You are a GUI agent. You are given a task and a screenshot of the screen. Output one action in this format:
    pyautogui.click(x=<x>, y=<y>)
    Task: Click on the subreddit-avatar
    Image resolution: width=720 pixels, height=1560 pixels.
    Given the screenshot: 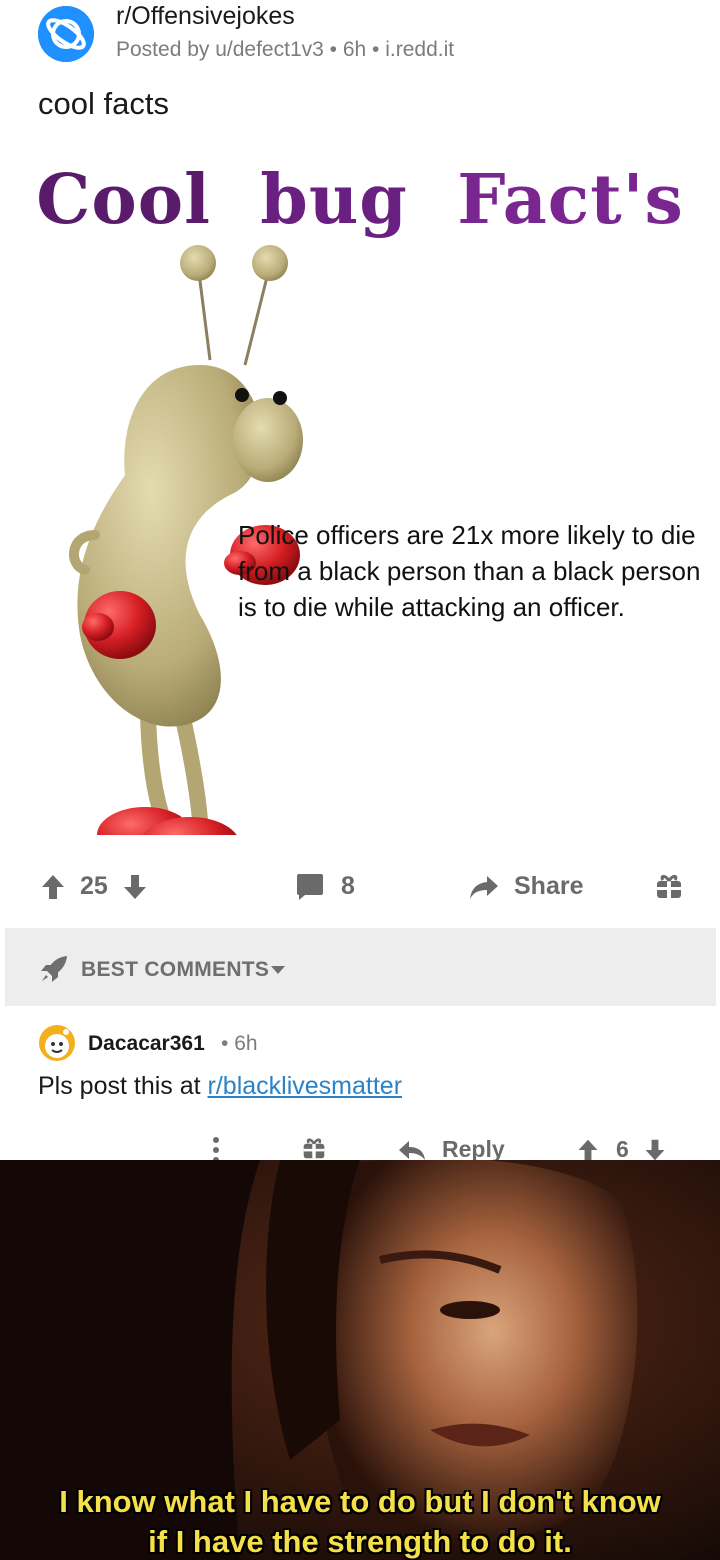 What is the action you would take?
    pyautogui.click(x=66, y=34)
    